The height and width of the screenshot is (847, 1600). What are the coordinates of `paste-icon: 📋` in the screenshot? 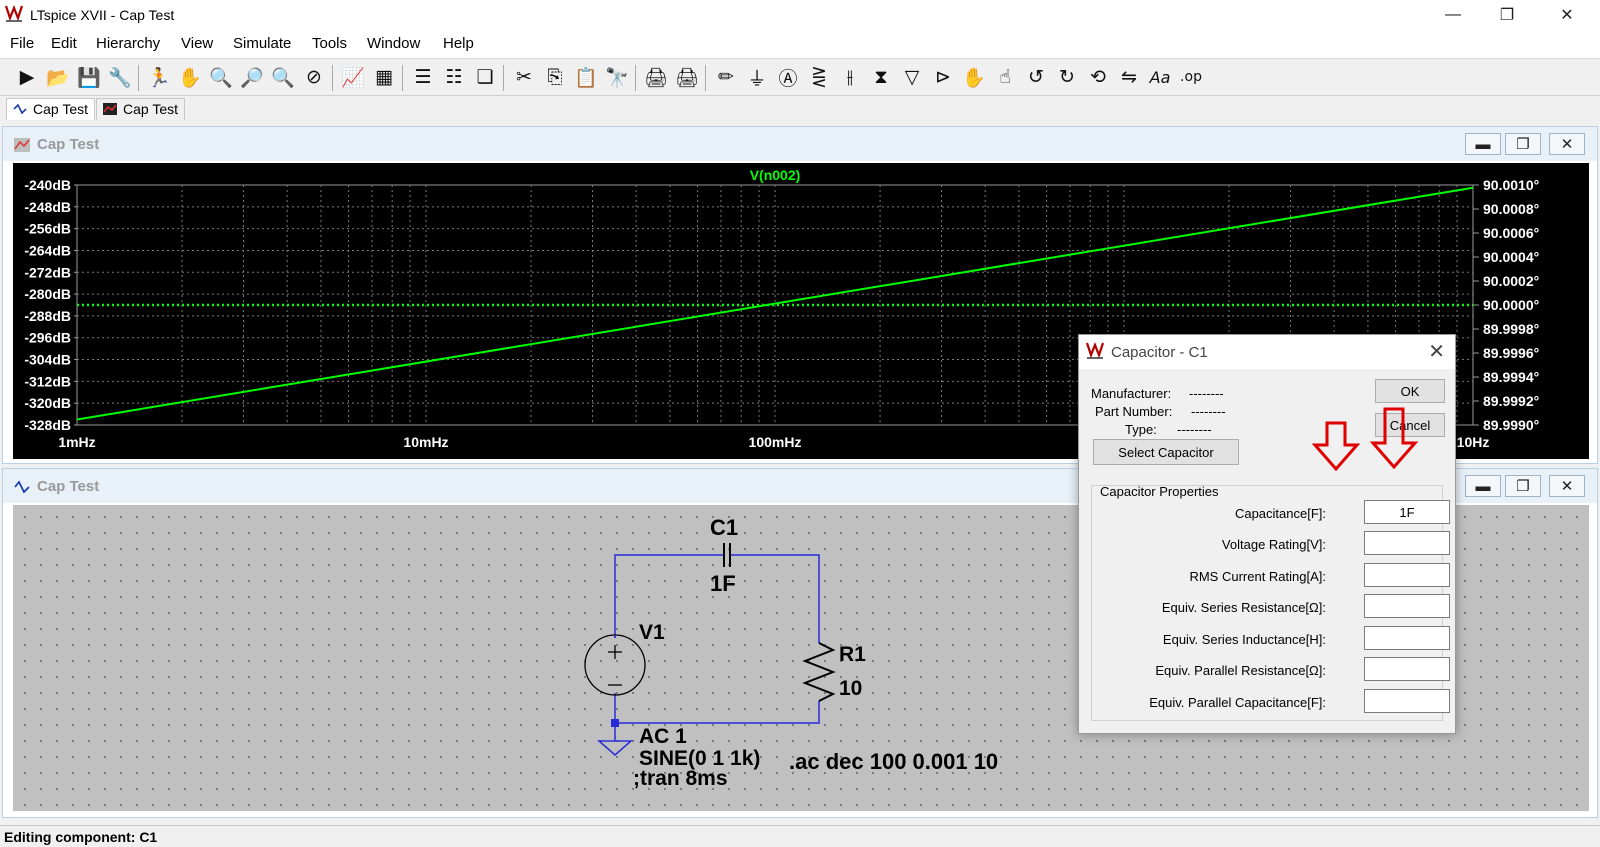 It's located at (586, 77).